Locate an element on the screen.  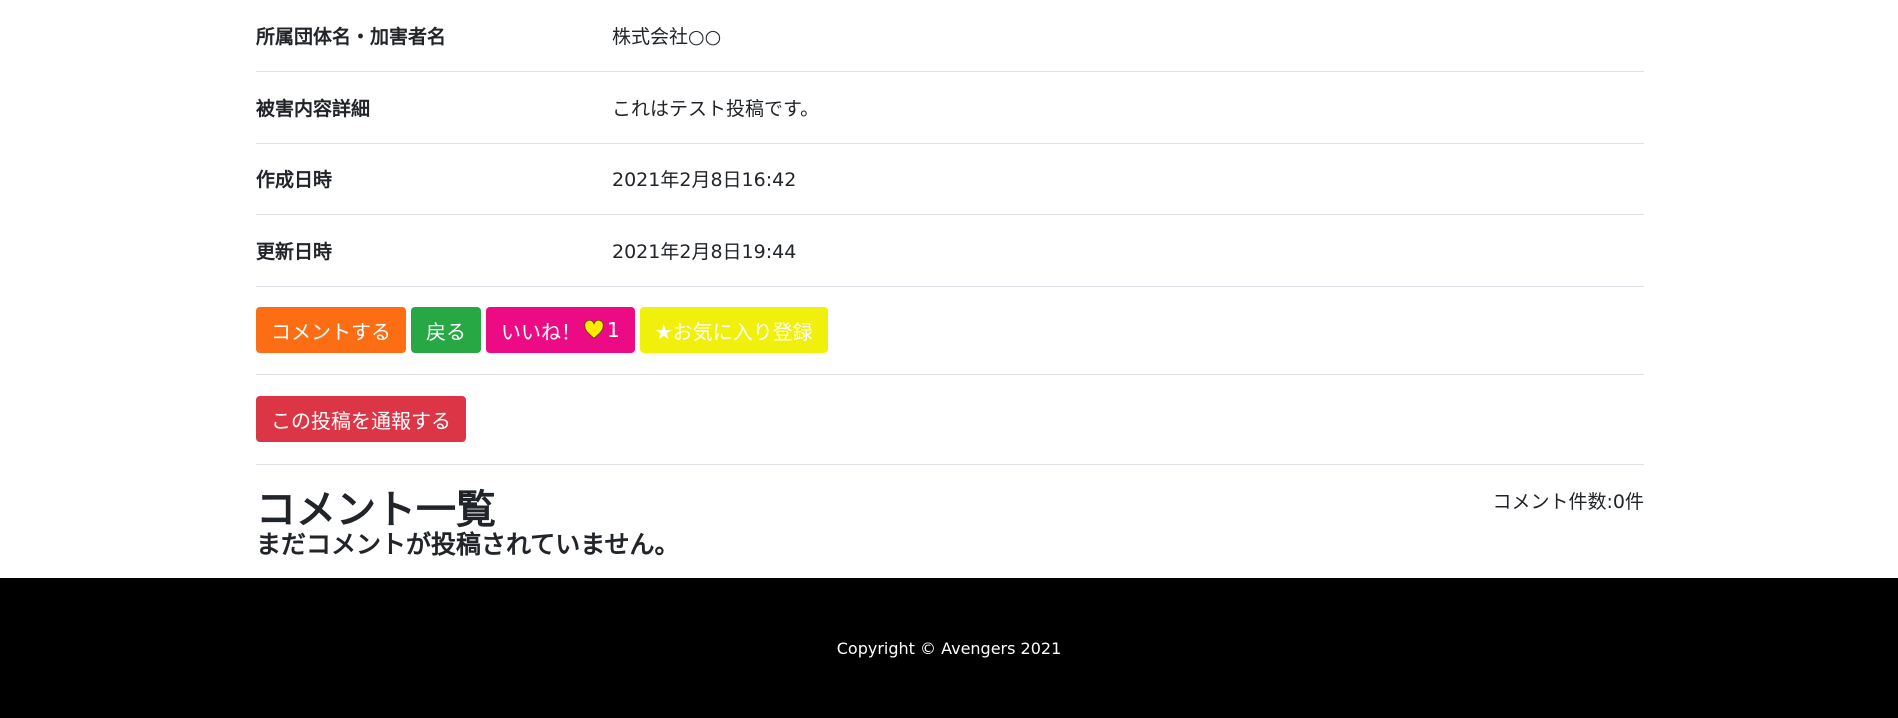
favorite-button: ★お気に入り登録 is located at coordinates (733, 330).